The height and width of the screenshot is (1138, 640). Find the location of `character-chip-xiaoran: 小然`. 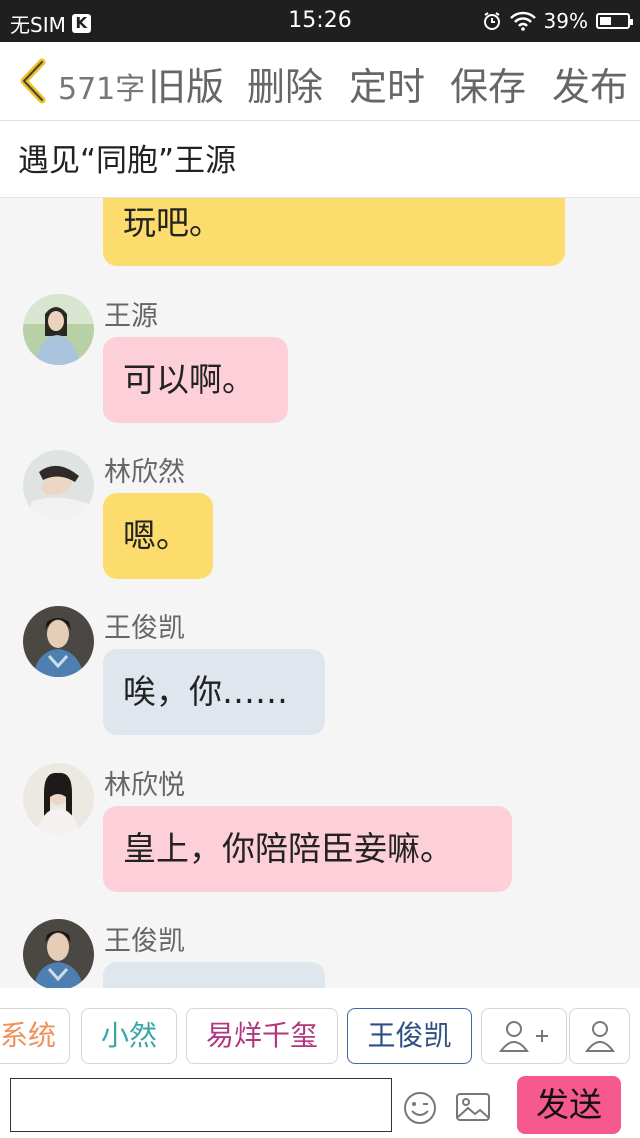

character-chip-xiaoran: 小然 is located at coordinates (129, 1036).